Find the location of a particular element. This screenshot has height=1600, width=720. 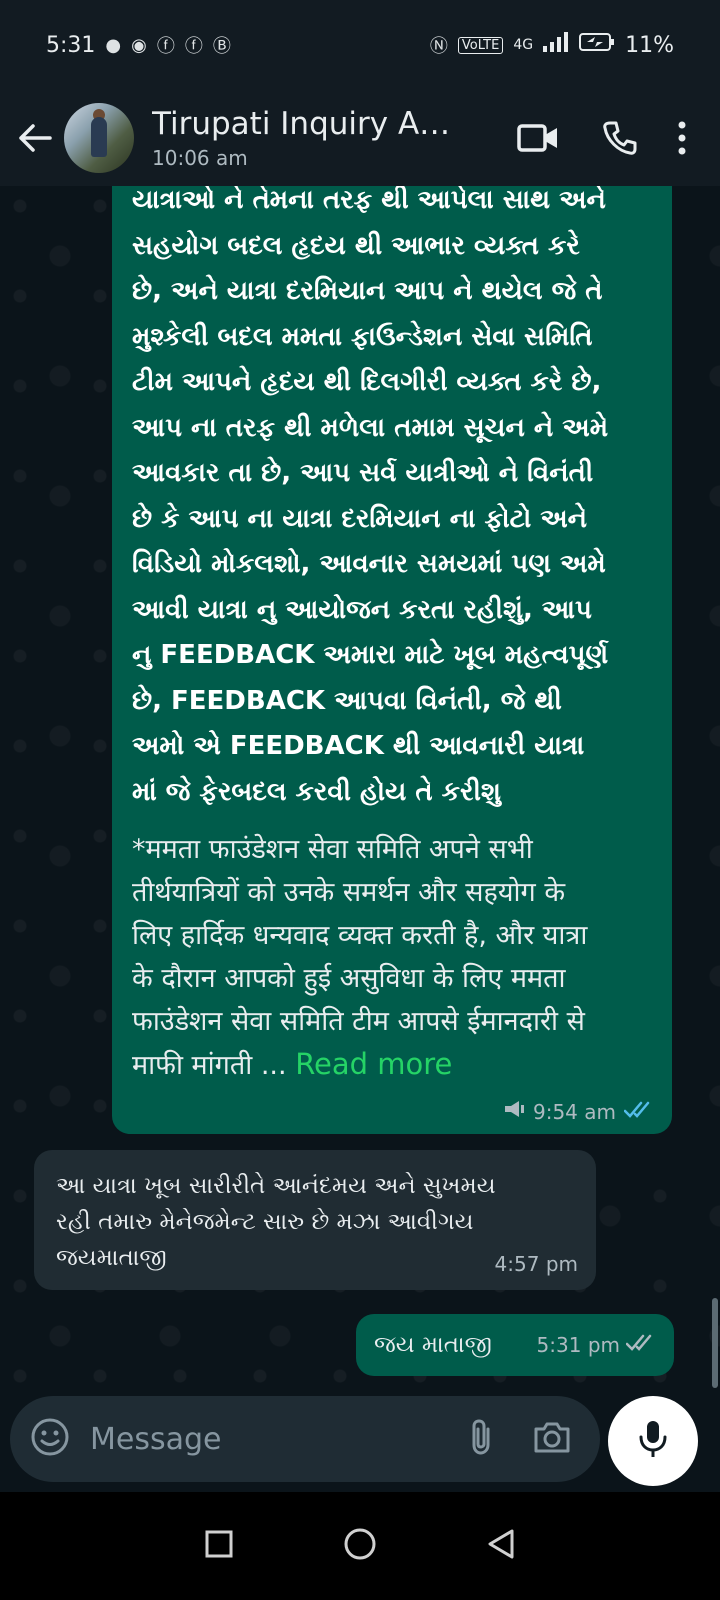

chat-icon: ● is located at coordinates (113, 45).